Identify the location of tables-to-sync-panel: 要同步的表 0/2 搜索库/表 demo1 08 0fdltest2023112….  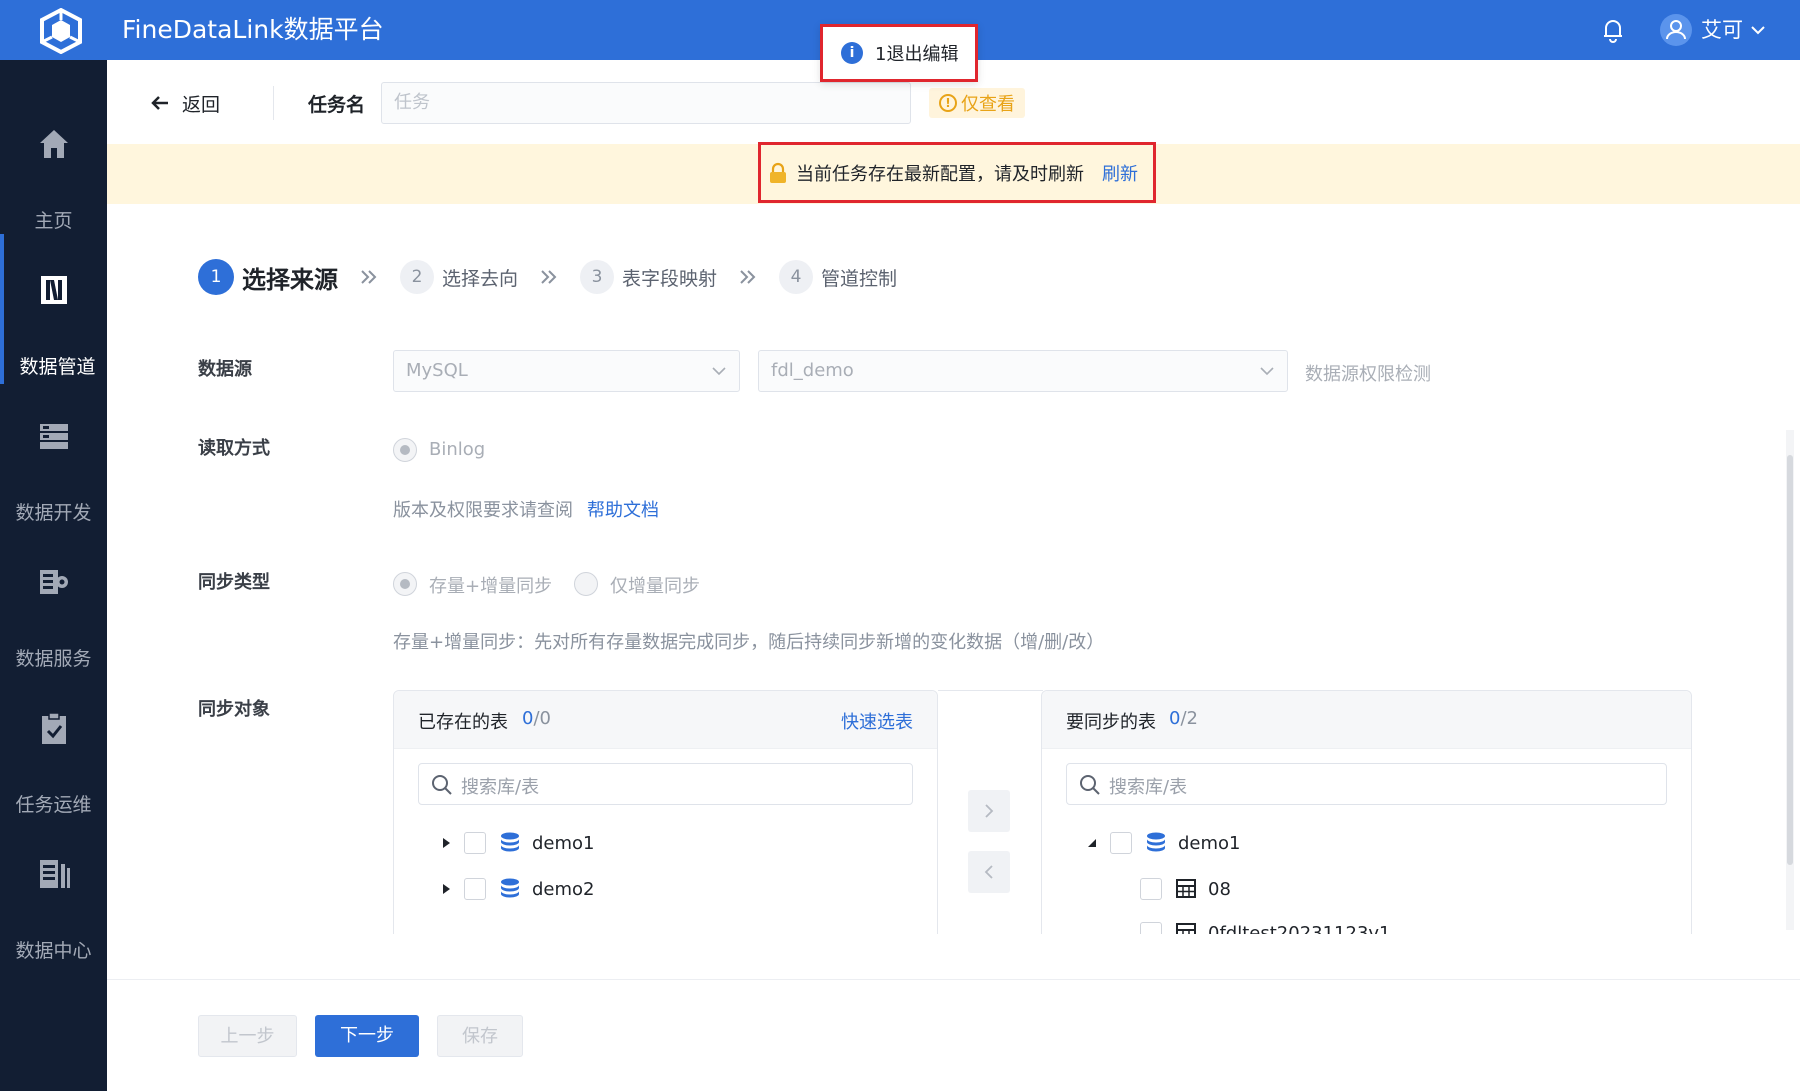
(1366, 812).